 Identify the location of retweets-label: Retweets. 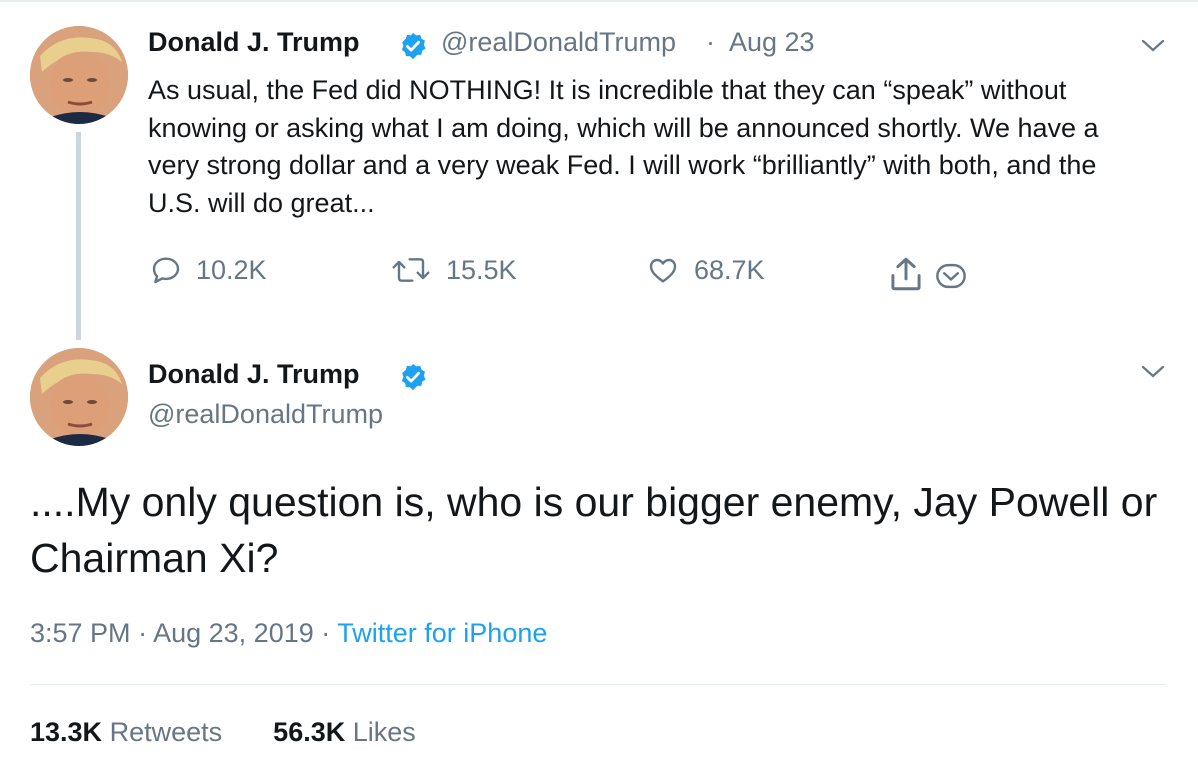
(166, 732).